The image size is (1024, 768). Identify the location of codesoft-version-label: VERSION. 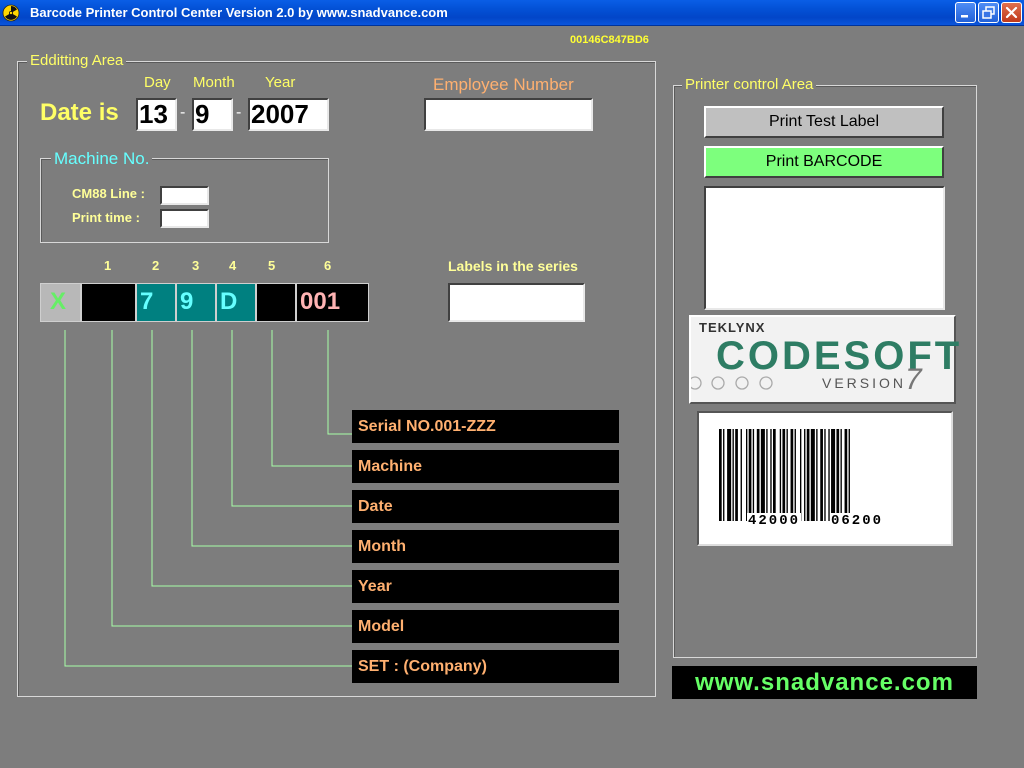
(864, 383).